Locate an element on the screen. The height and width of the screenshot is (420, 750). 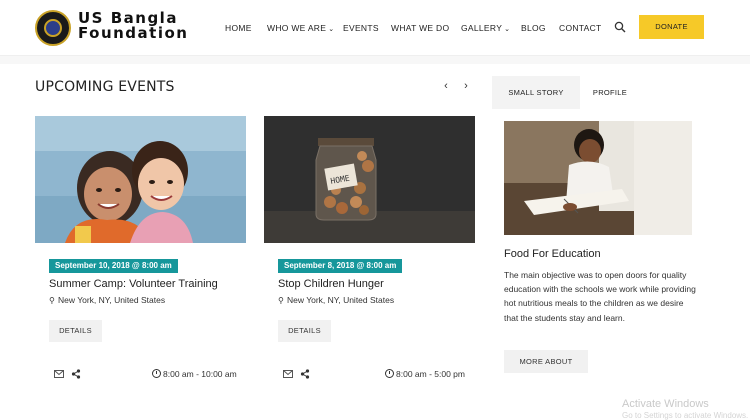
event-time: 8:00 am - 5:00 pm is located at coordinates (425, 374).